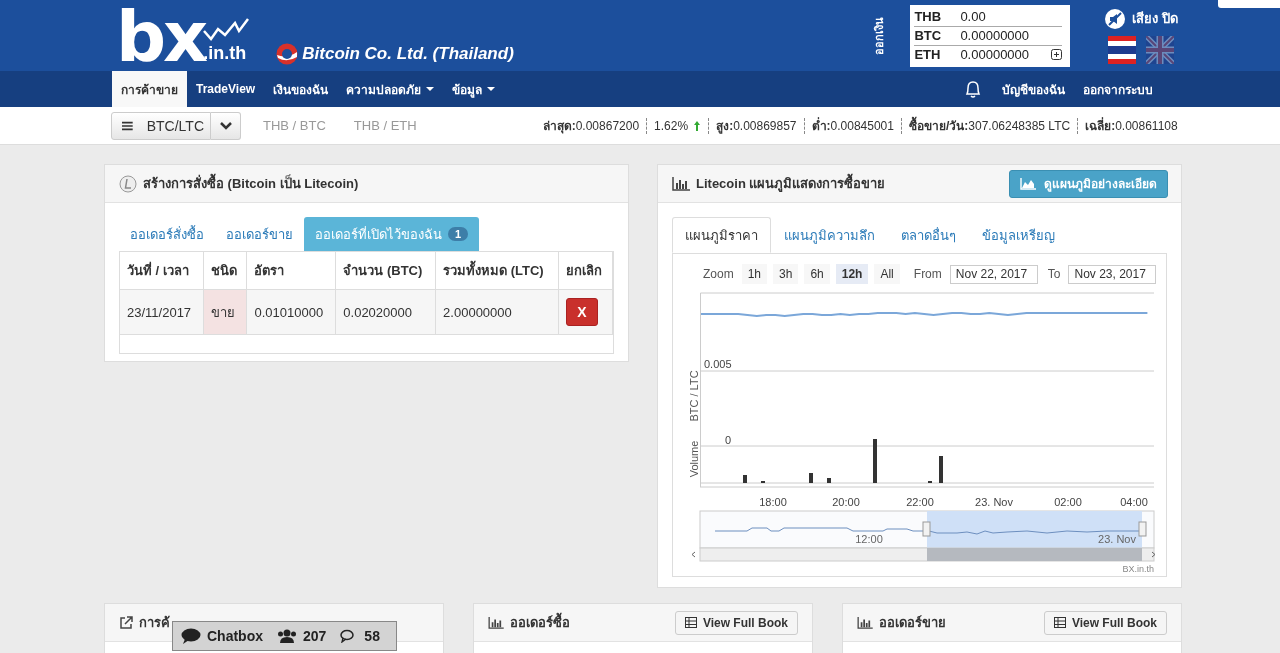 This screenshot has height=653, width=1280. What do you see at coordinates (226, 89) in the screenshot?
I see `nav-tab: TradeView` at bounding box center [226, 89].